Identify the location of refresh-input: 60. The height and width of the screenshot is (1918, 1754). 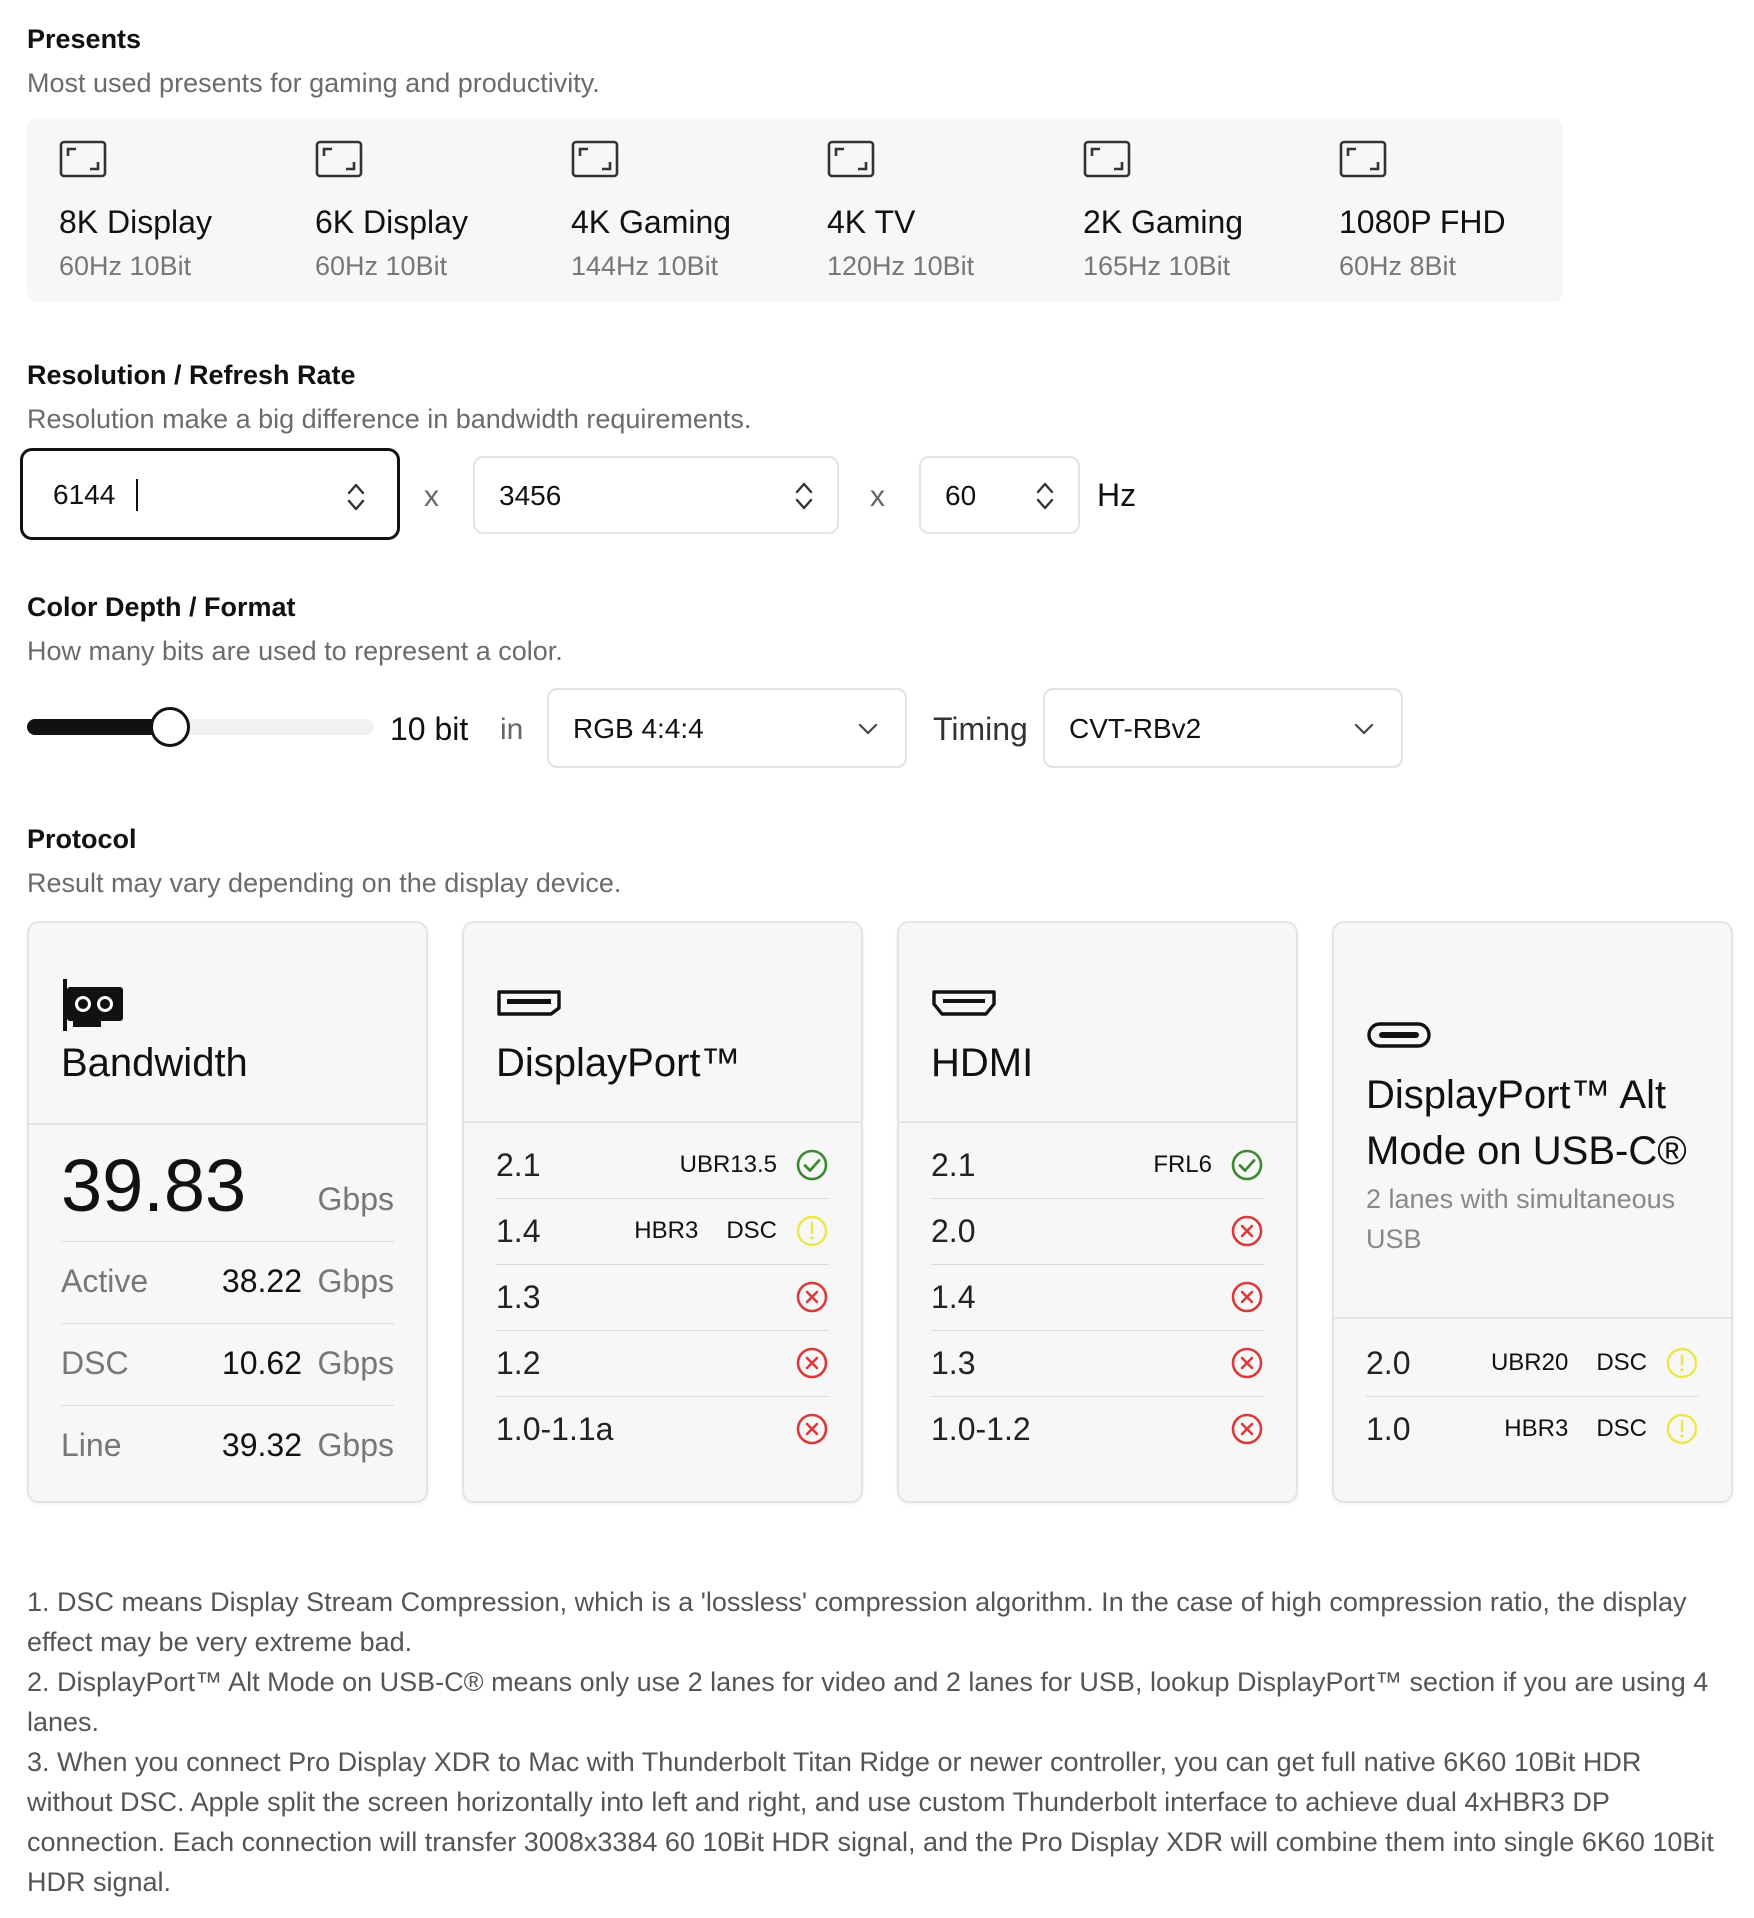
(999, 495).